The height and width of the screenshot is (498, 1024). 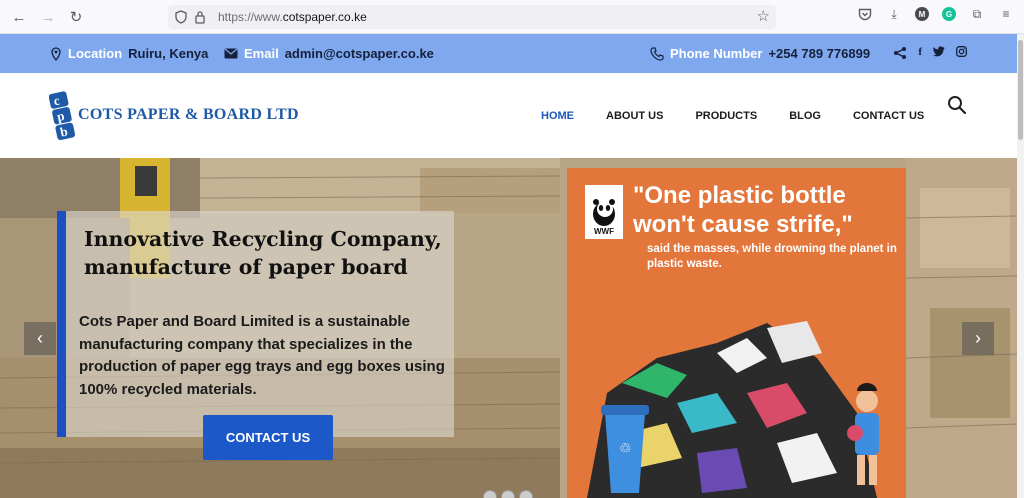 I want to click on slider-pagination, so click(x=508, y=494).